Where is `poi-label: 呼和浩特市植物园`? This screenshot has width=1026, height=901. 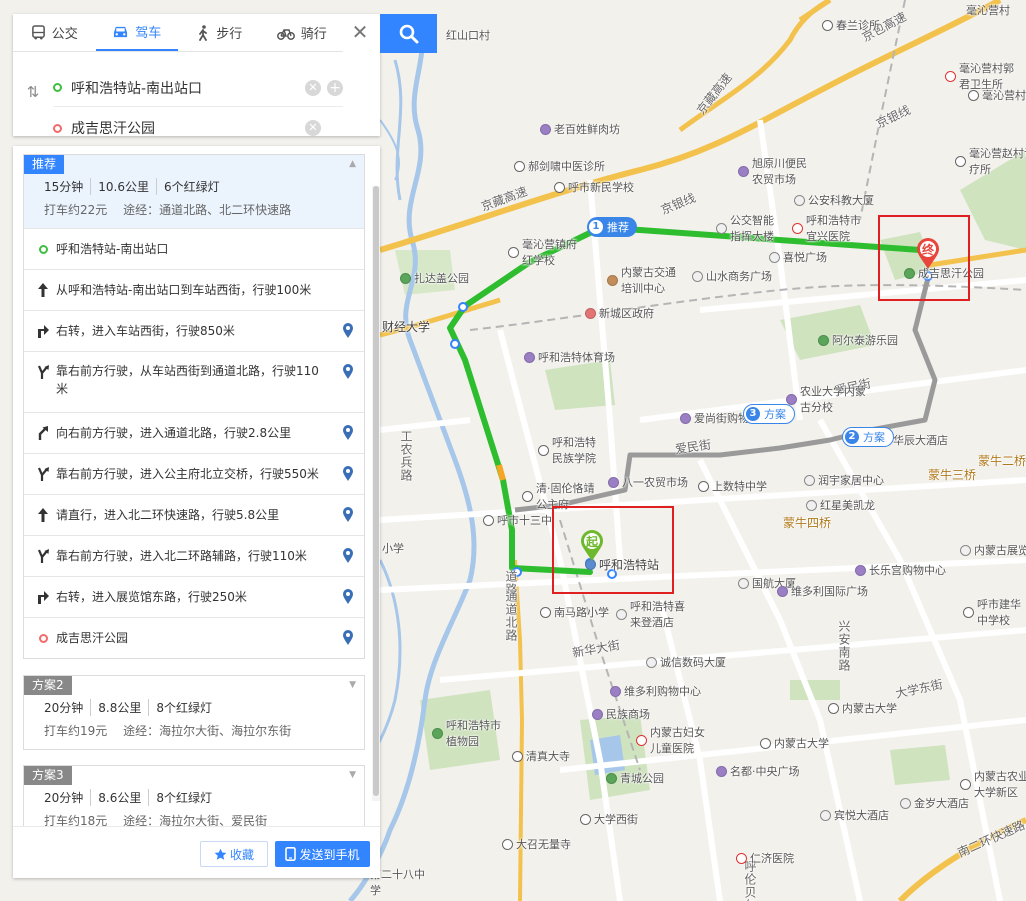
poi-label: 呼和浩特市植物园 is located at coordinates (470, 733).